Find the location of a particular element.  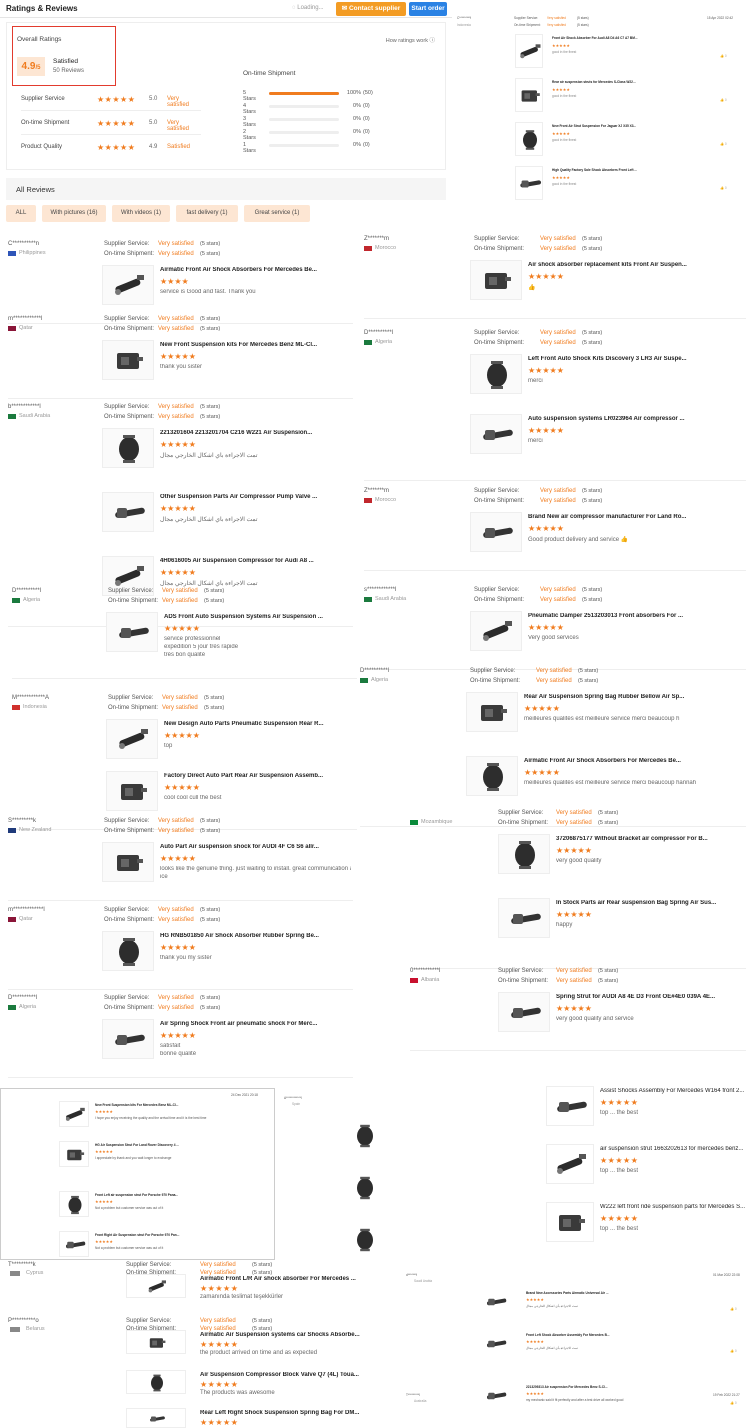

contact-supplier-button: ✉ Contact supplier is located at coordinates (371, 9).